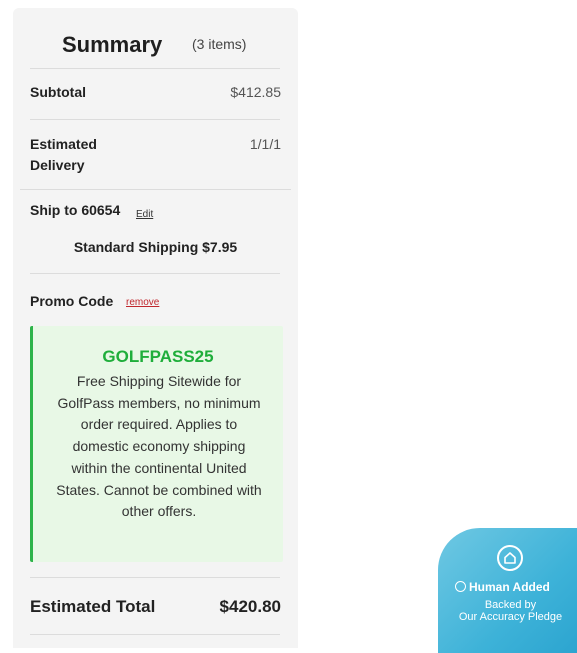  I want to click on subtotal-value: $412.85, so click(255, 92).